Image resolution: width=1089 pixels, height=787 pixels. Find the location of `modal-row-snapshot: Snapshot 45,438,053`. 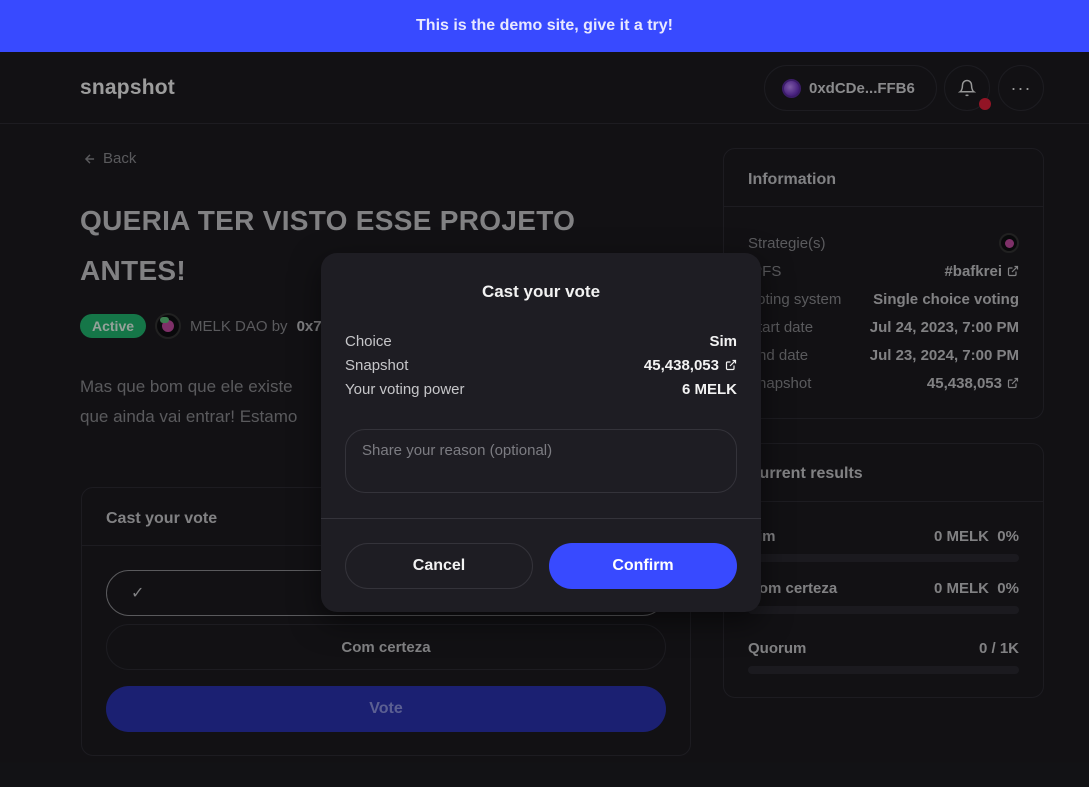

modal-row-snapshot: Snapshot 45,438,053 is located at coordinates (541, 365).